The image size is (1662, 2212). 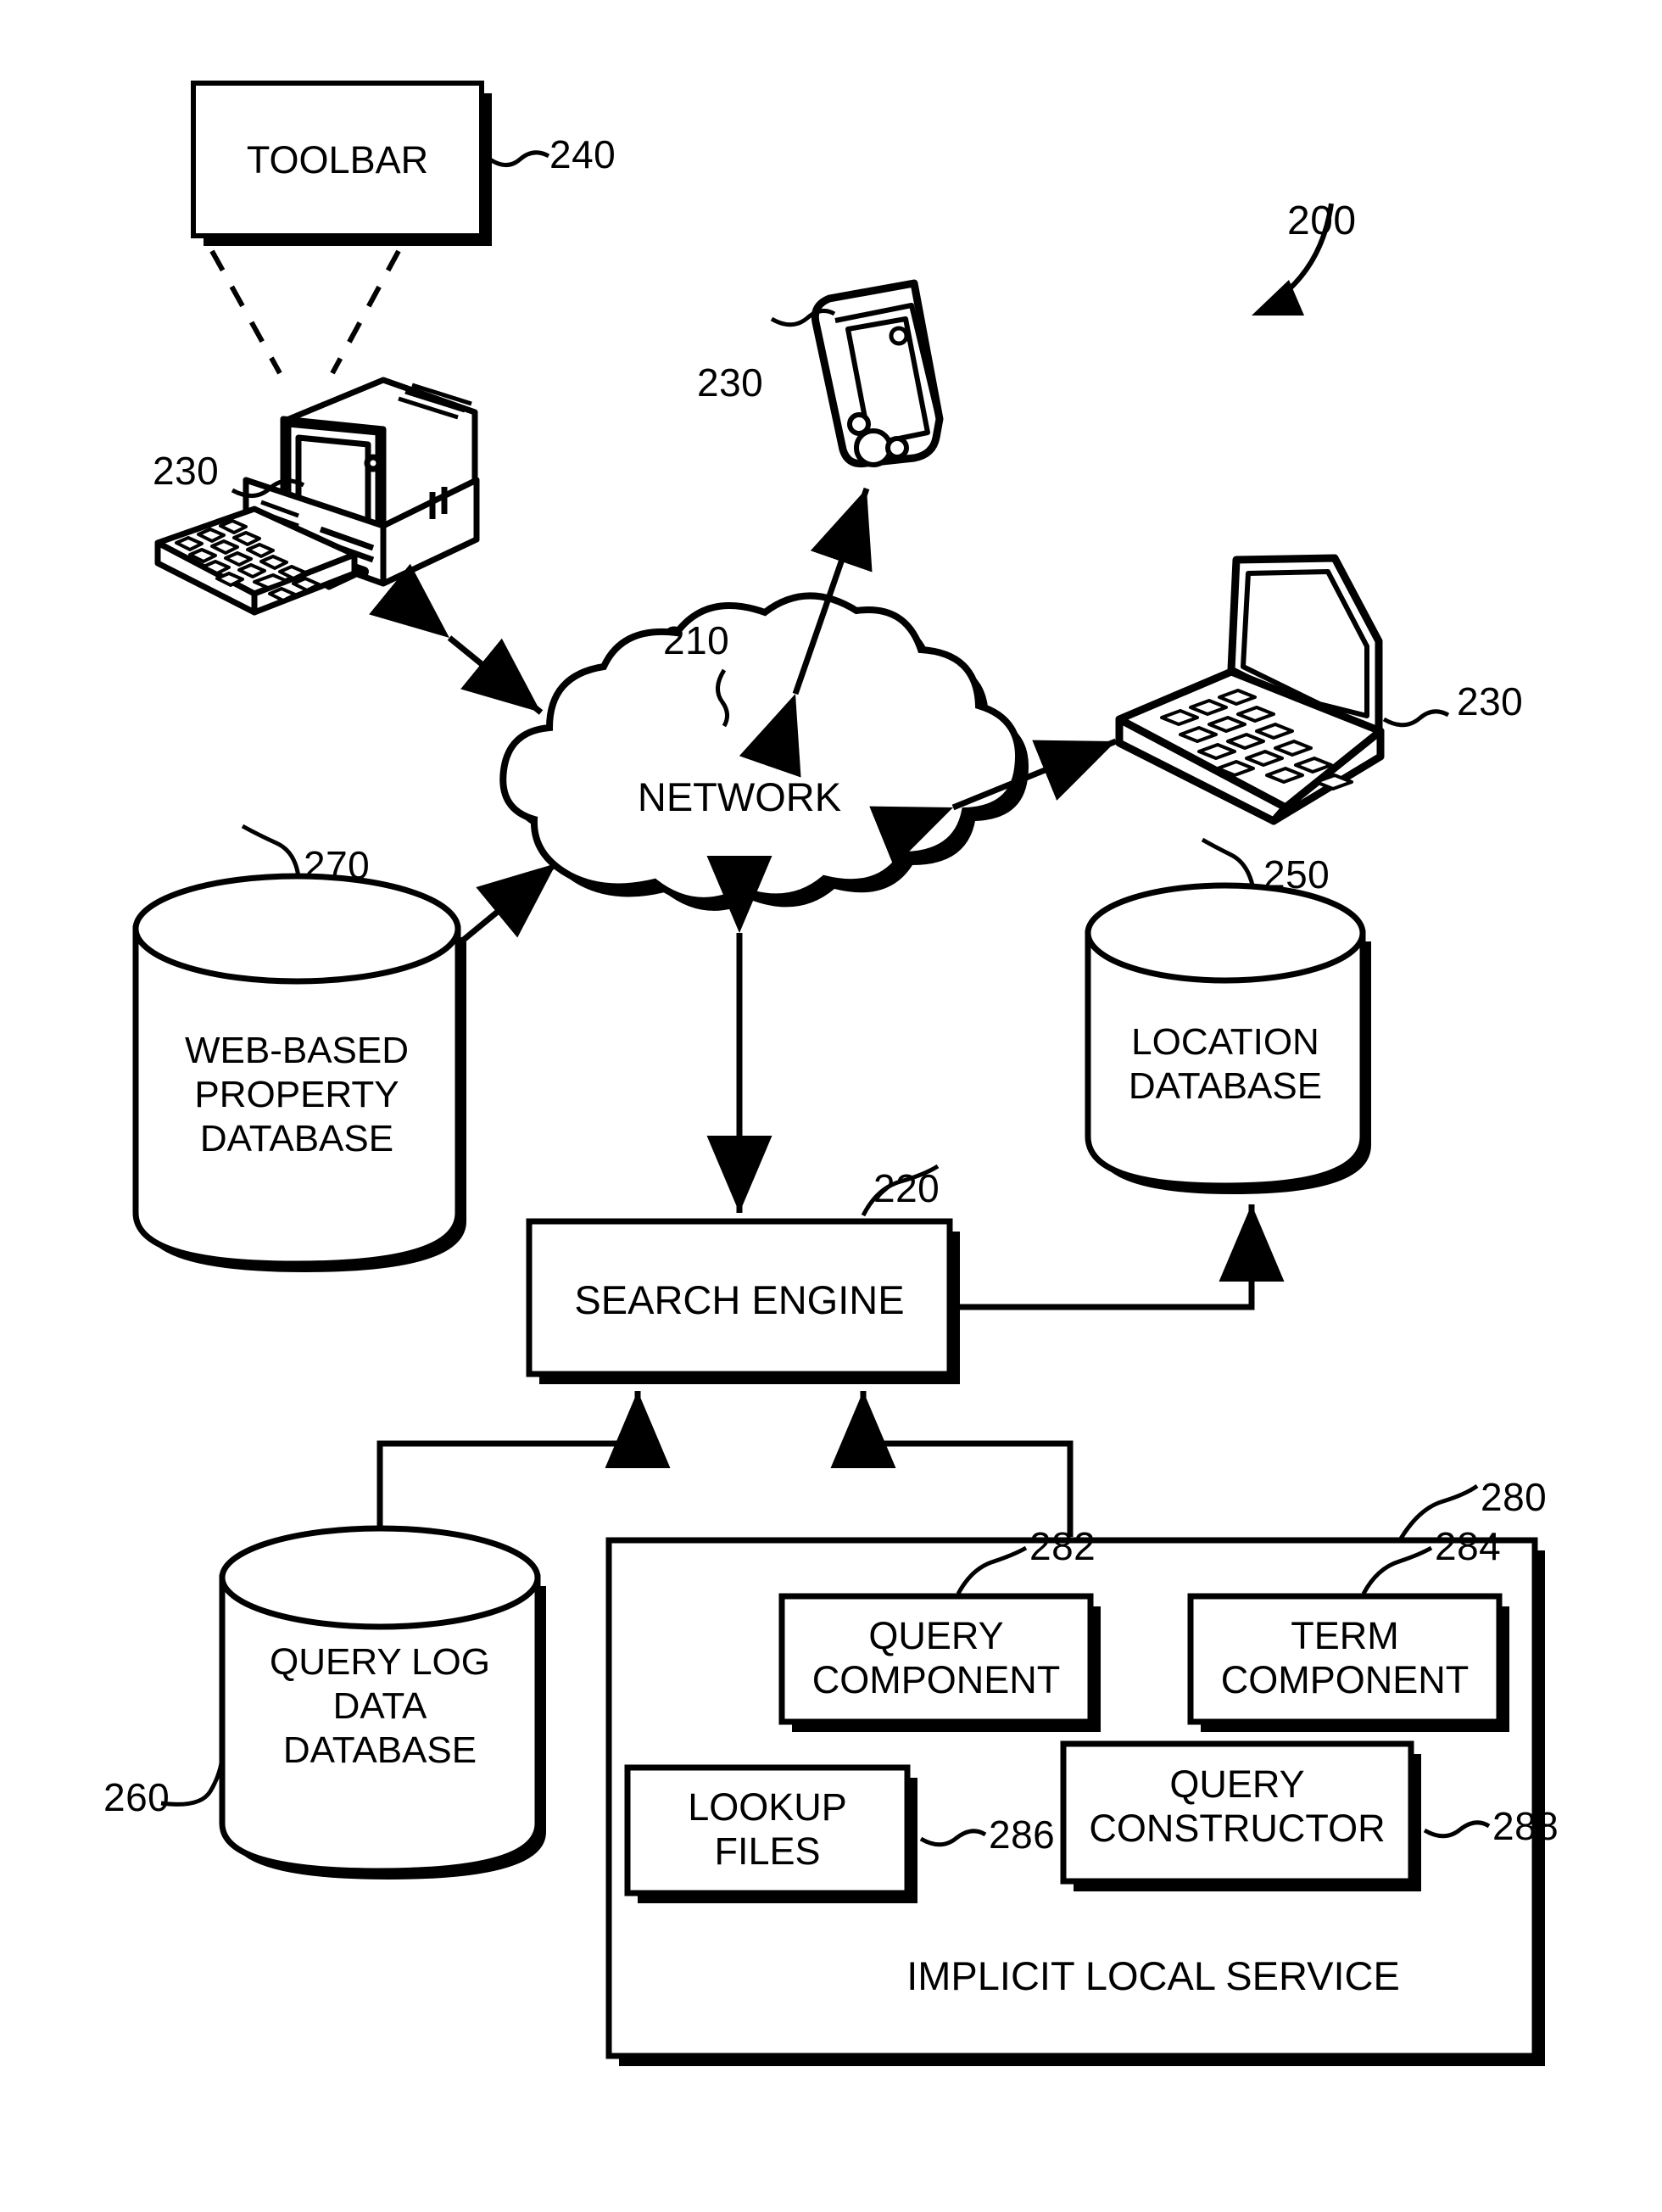 I want to click on lookup-files-label-line1: LOOKUP, so click(x=767, y=1807).